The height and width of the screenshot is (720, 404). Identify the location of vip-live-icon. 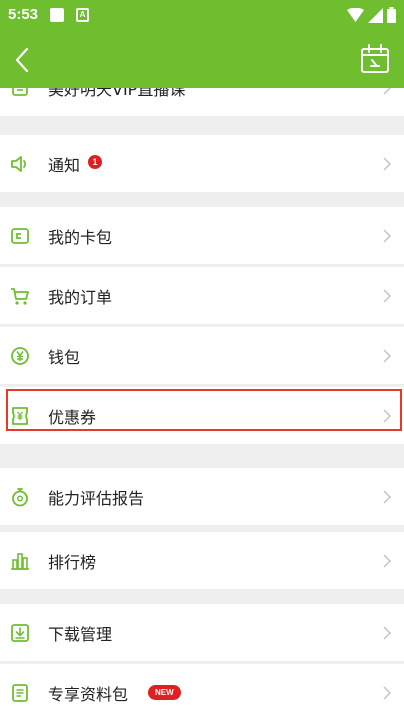
(20, 92).